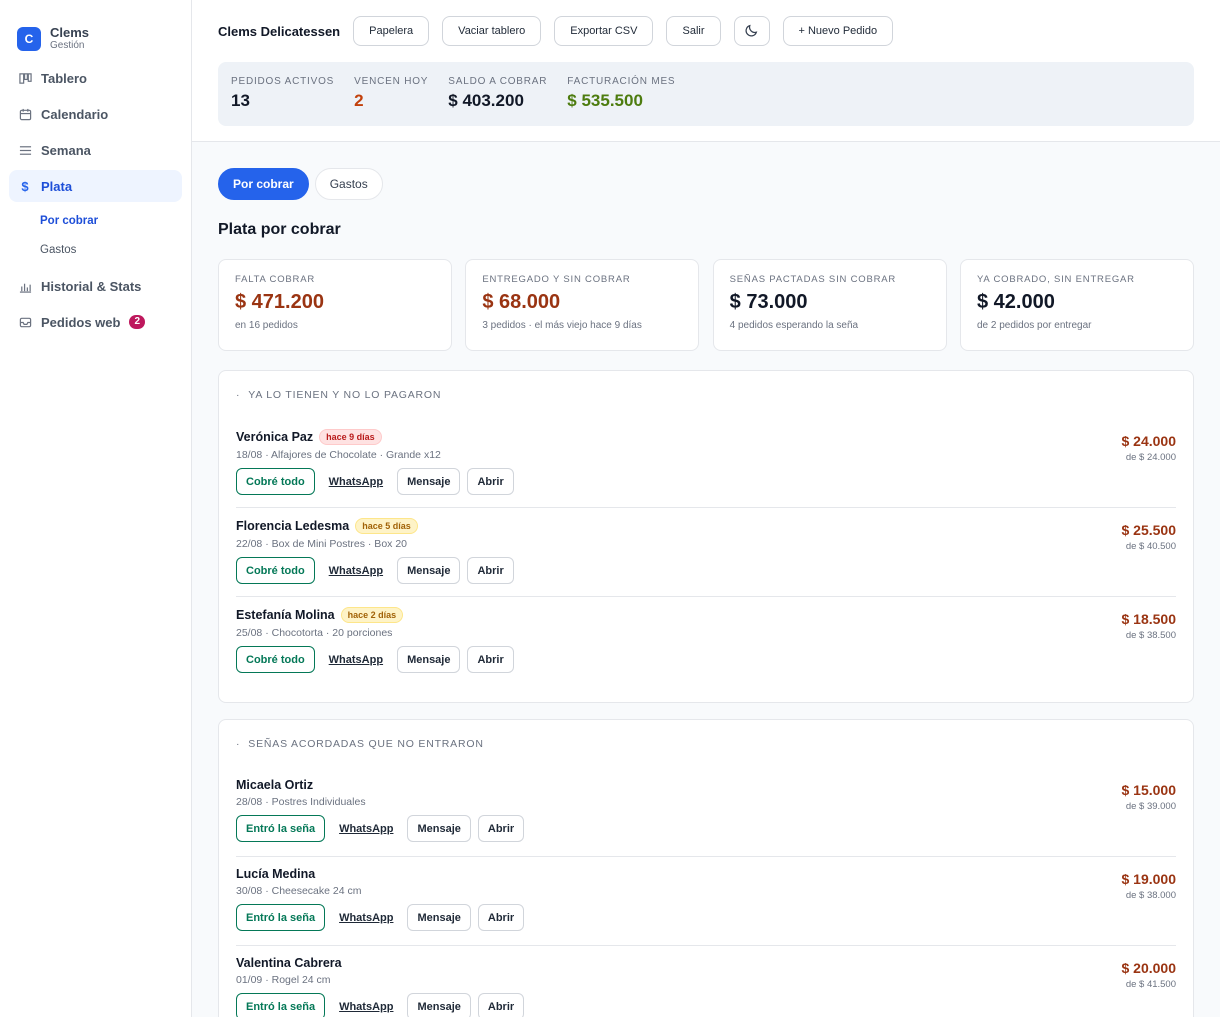  I want to click on order-detail: 01/09 · Rogel 24 cm, so click(283, 980).